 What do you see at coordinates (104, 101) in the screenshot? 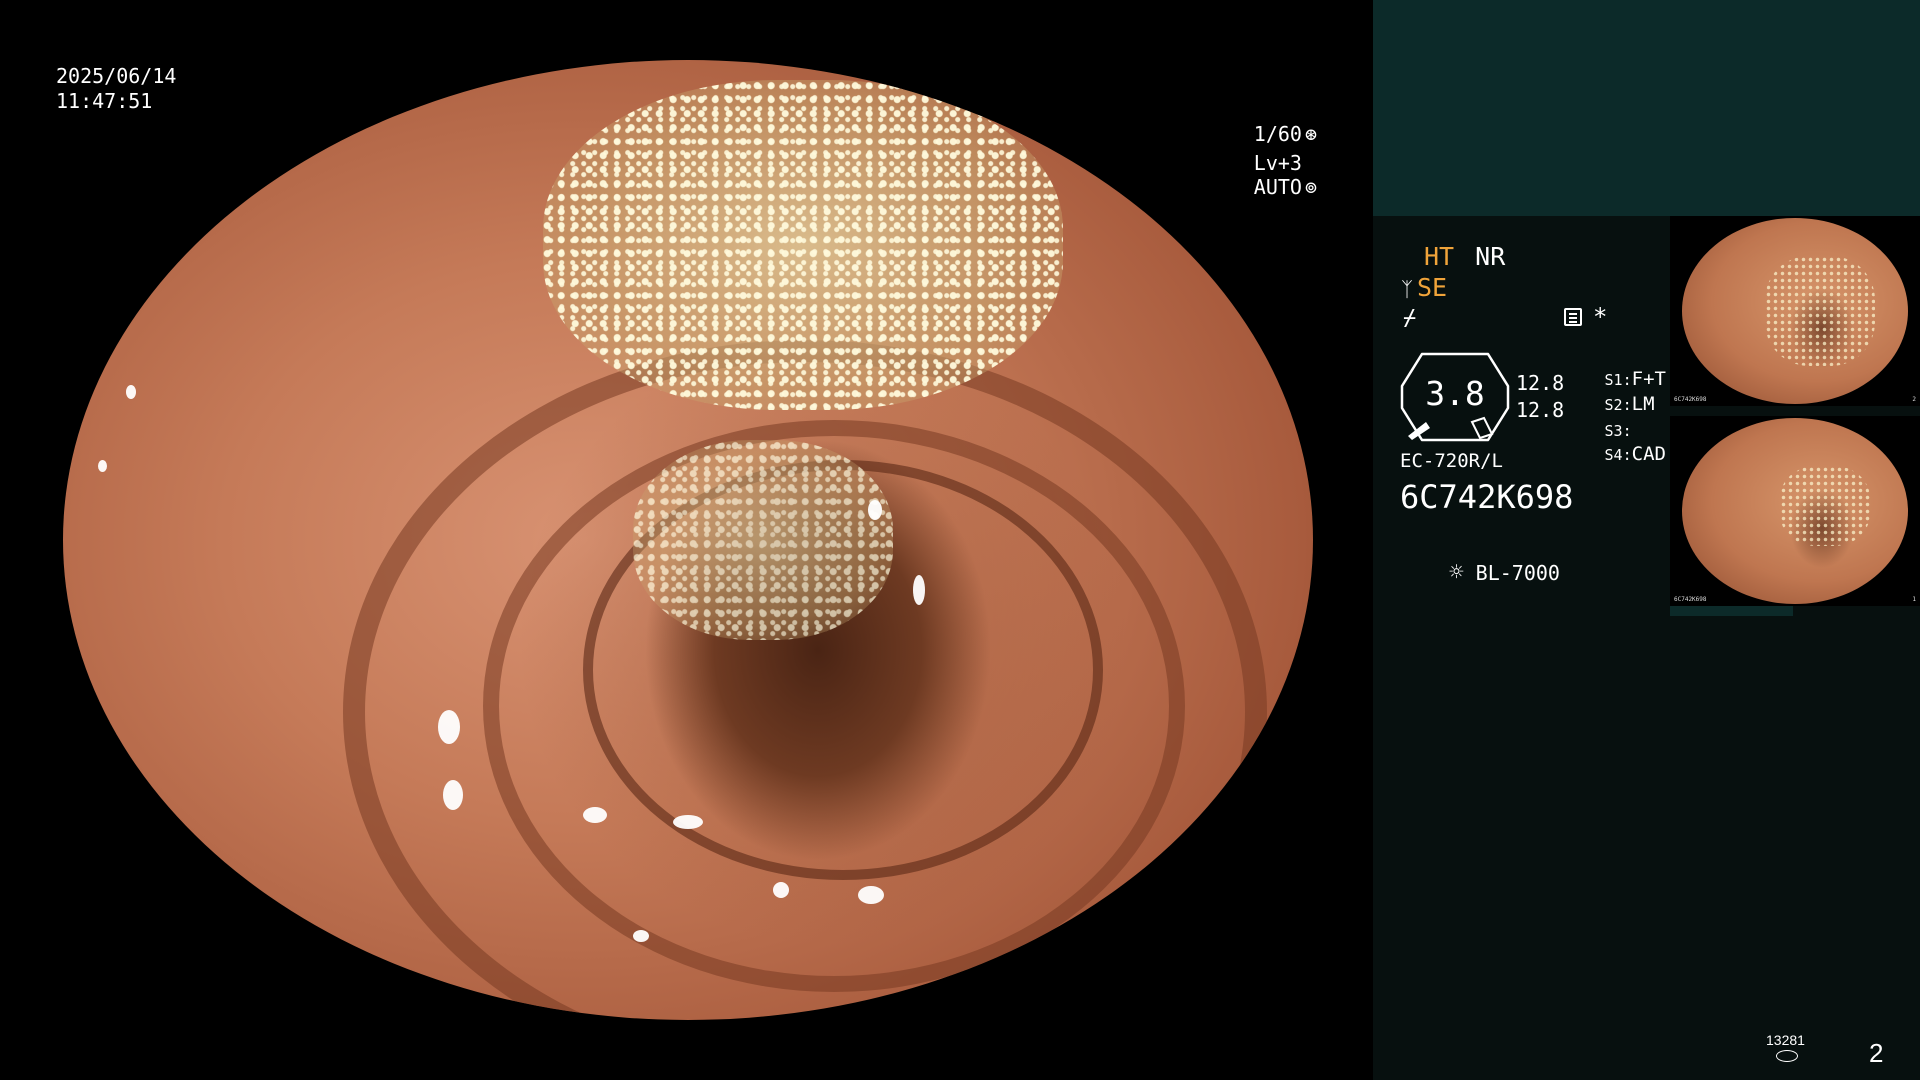
I see `time-label: 11:47:51` at bounding box center [104, 101].